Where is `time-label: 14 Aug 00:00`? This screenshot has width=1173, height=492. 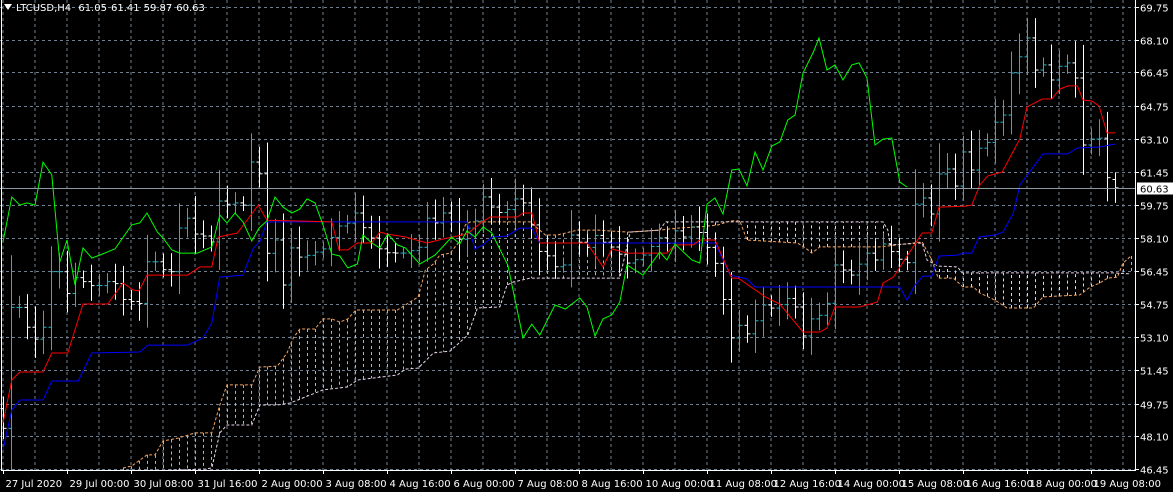 time-label: 14 Aug 00:00 is located at coordinates (871, 484).